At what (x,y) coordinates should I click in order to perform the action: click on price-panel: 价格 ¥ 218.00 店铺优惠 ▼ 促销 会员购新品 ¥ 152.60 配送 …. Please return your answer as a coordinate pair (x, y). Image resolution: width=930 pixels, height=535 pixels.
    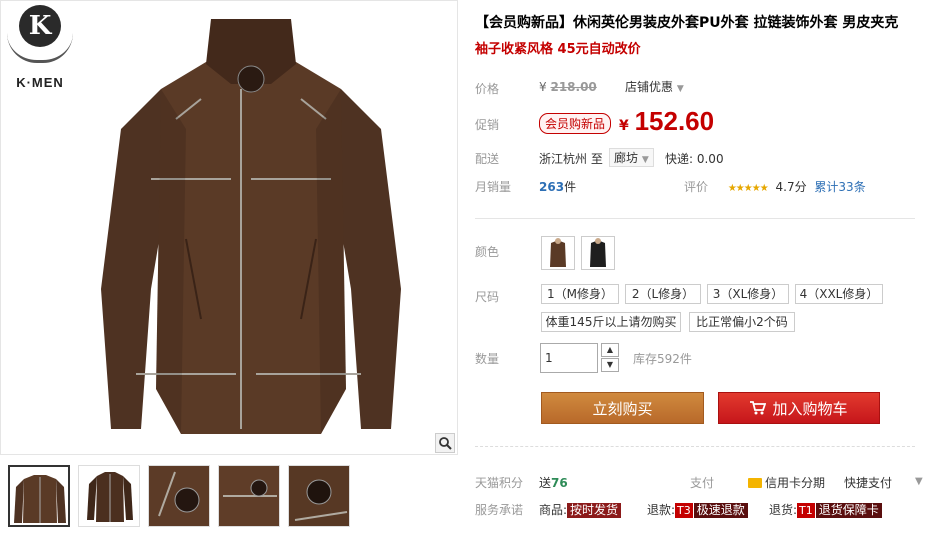
    Looking at the image, I should click on (702, 135).